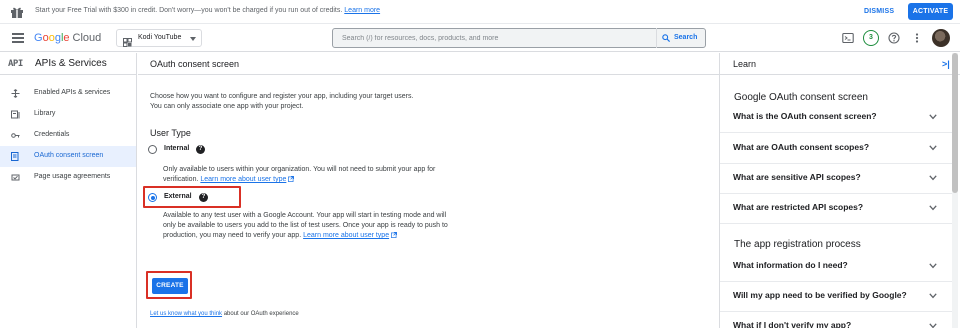  I want to click on user-type-heading: User Type, so click(170, 133).